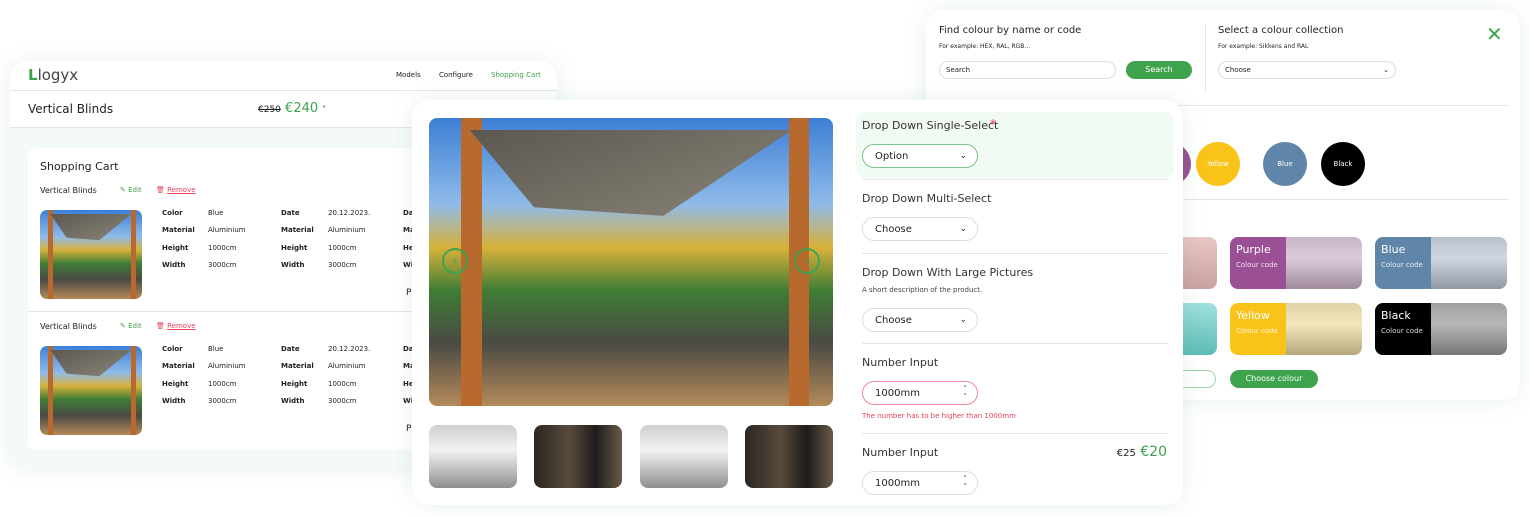 The height and width of the screenshot is (516, 1530). Describe the element at coordinates (920, 229) in the screenshot. I see `multi-select-dropdown: Choose ⌄` at that location.